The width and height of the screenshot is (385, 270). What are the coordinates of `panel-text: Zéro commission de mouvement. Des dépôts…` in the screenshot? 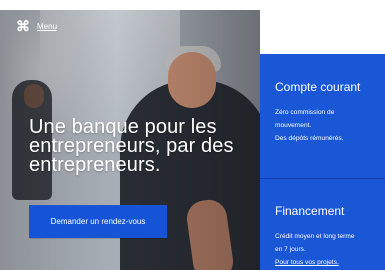 It's located at (327, 125).